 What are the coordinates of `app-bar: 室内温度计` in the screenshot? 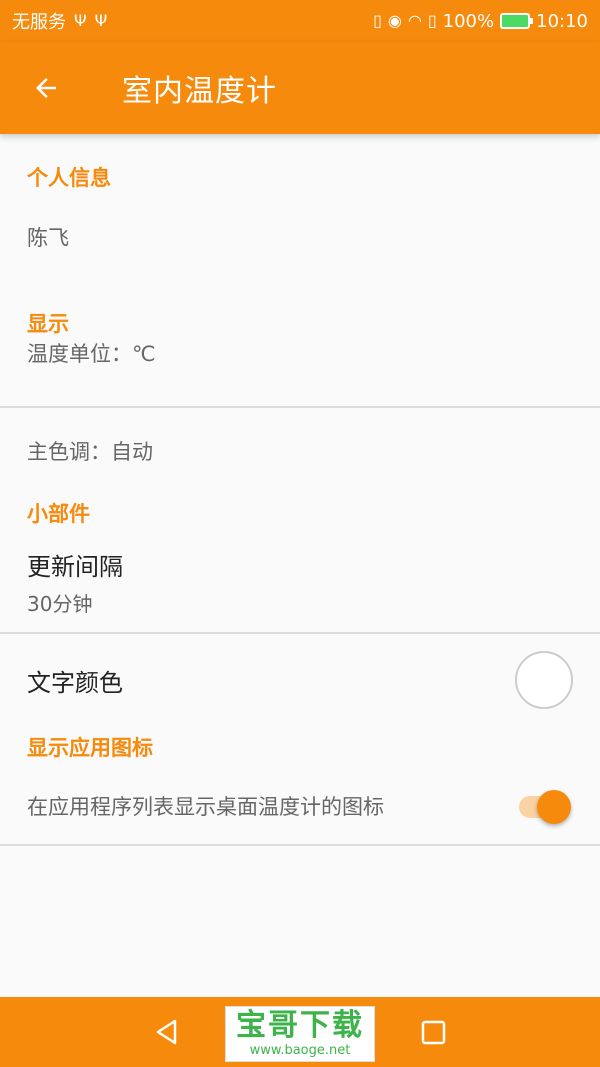 It's located at (300, 88).